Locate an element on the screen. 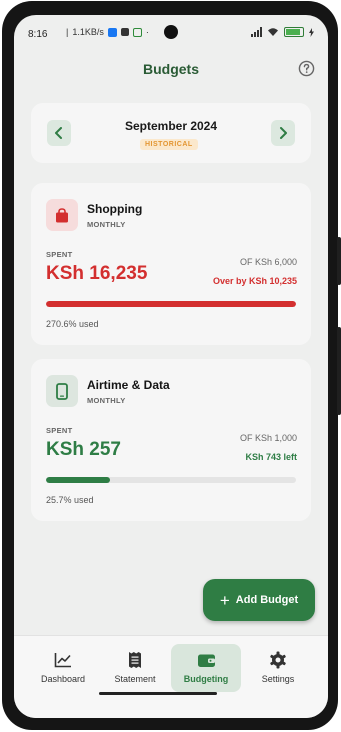 This screenshot has height=732, width=341. wallet-icon is located at coordinates (206, 660).